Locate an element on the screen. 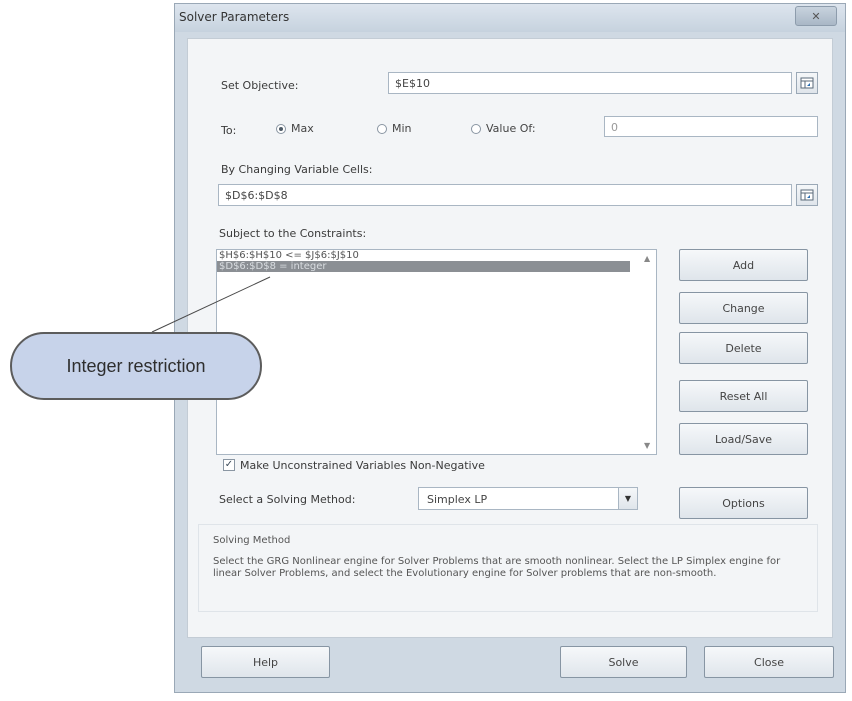 Image resolution: width=852 pixels, height=701 pixels. integer-restriction-callout: Integer restriction is located at coordinates (136, 366).